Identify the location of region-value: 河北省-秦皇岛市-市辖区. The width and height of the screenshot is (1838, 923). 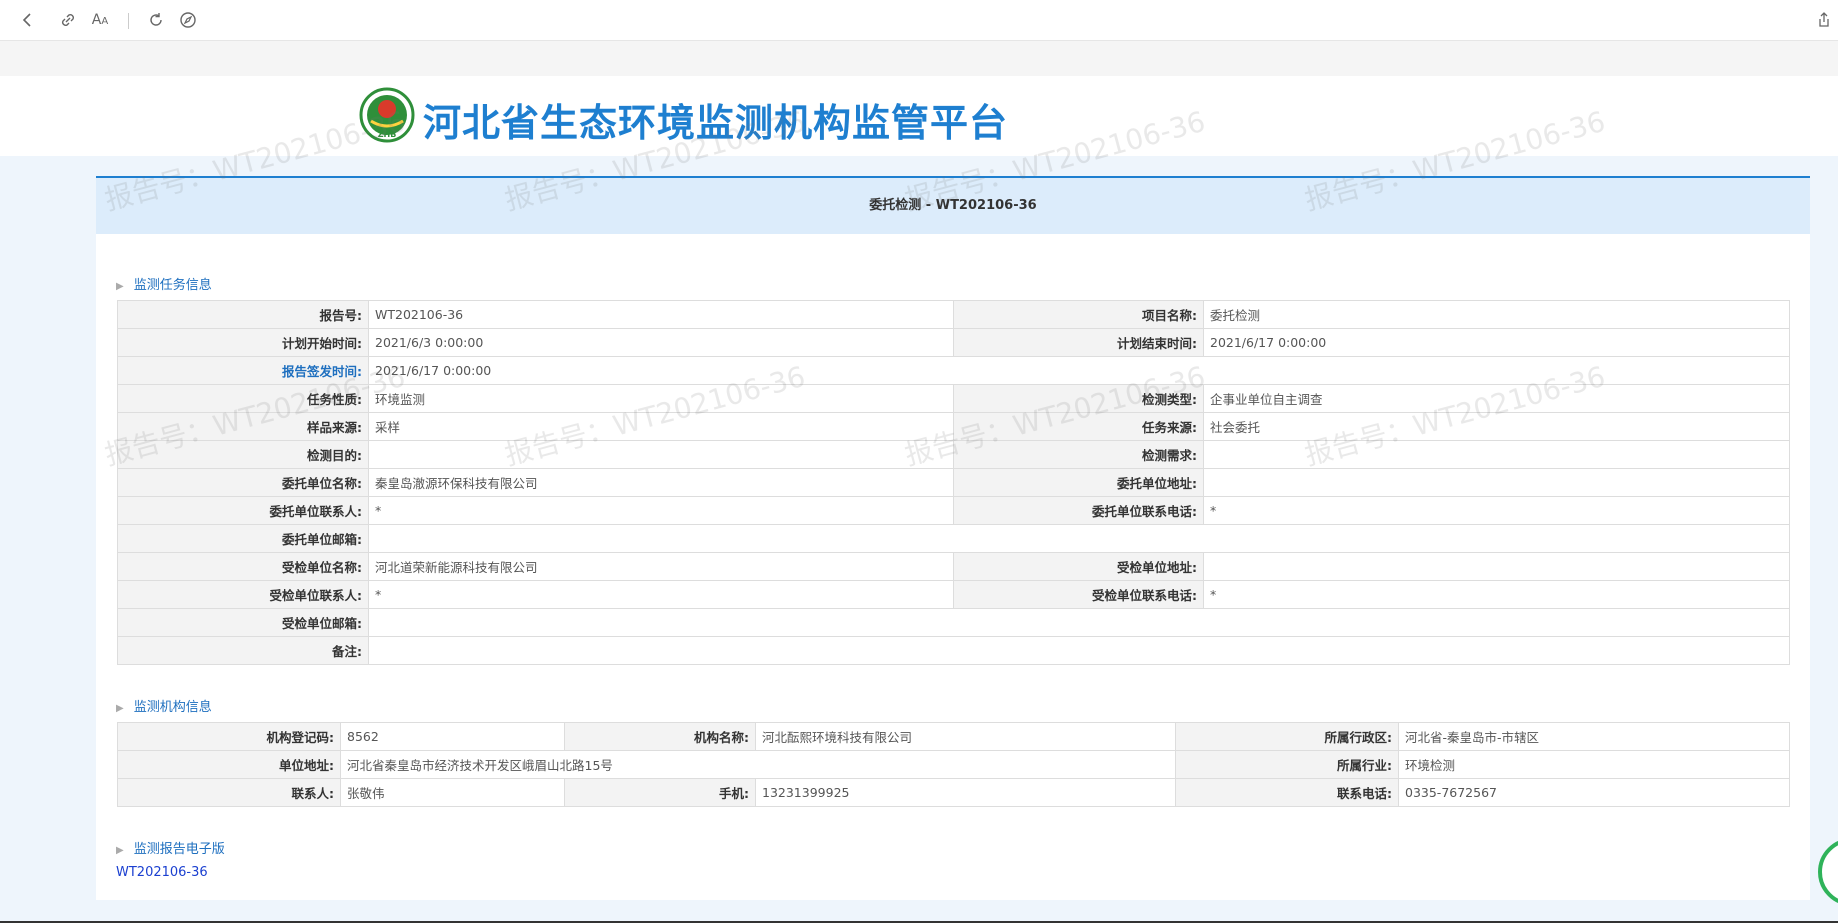
(1594, 736).